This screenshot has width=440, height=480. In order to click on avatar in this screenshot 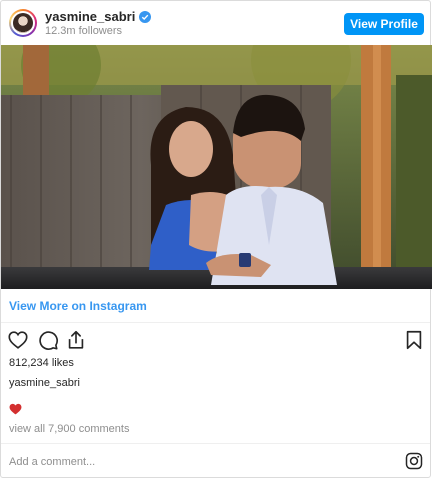, I will do `click(23, 23)`.